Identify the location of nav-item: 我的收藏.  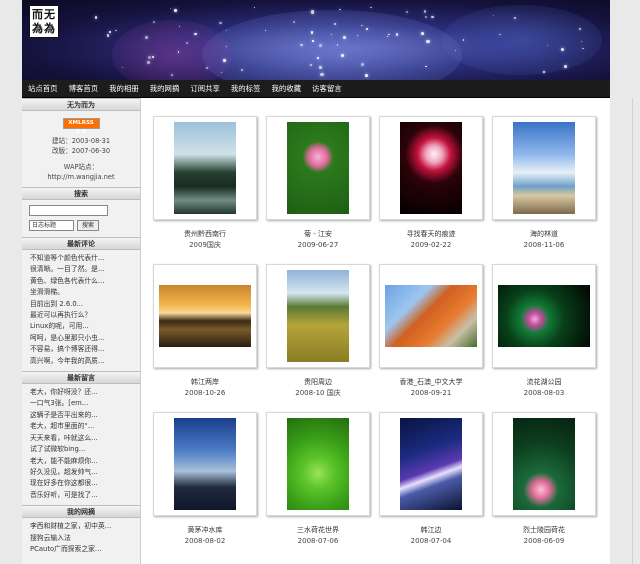
(286, 88).